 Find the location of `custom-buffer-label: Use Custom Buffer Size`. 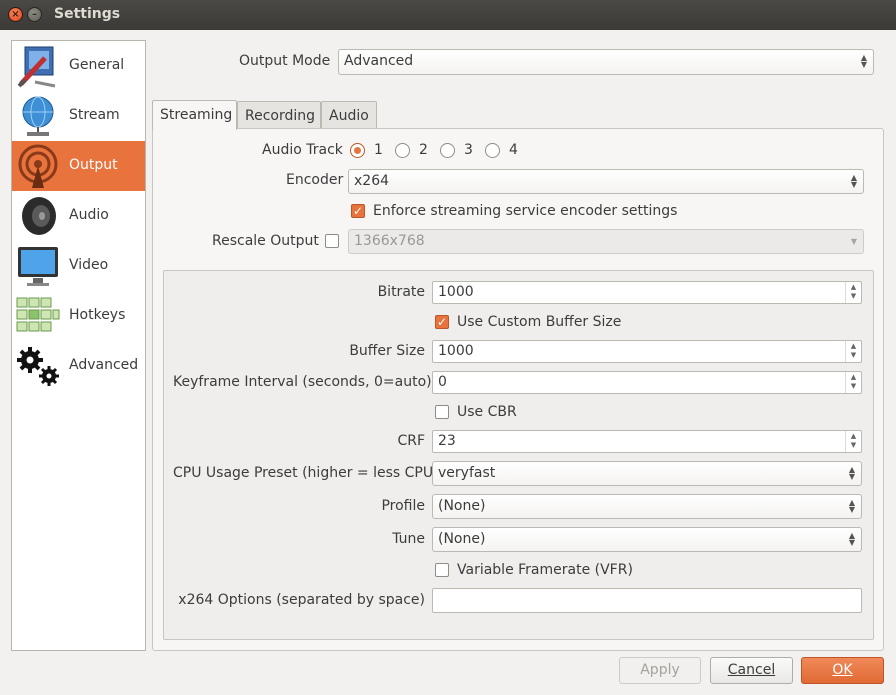

custom-buffer-label: Use Custom Buffer Size is located at coordinates (539, 322).